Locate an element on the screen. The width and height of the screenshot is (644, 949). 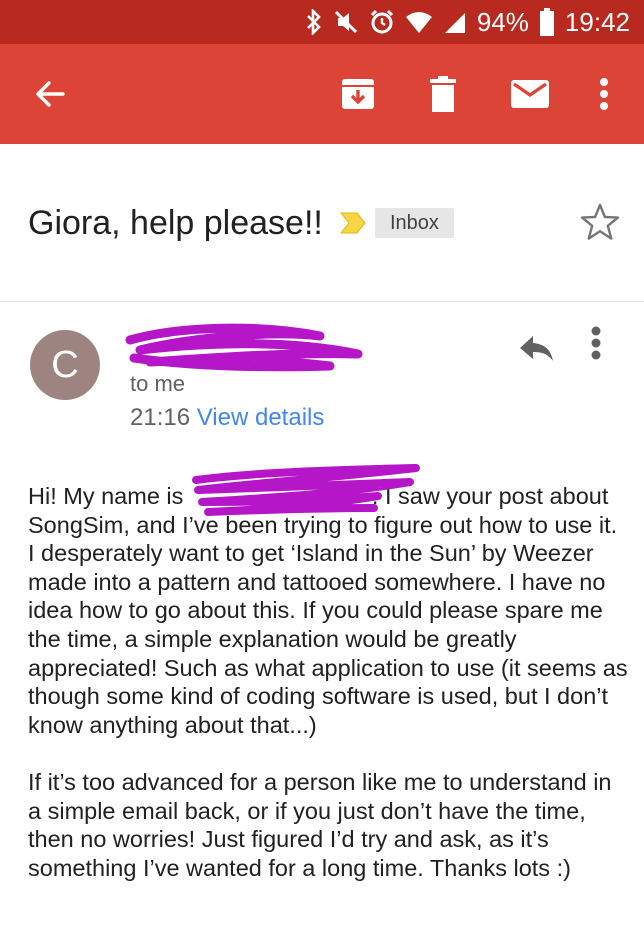
body-text: Hi! My name is is located at coordinates (109, 496).